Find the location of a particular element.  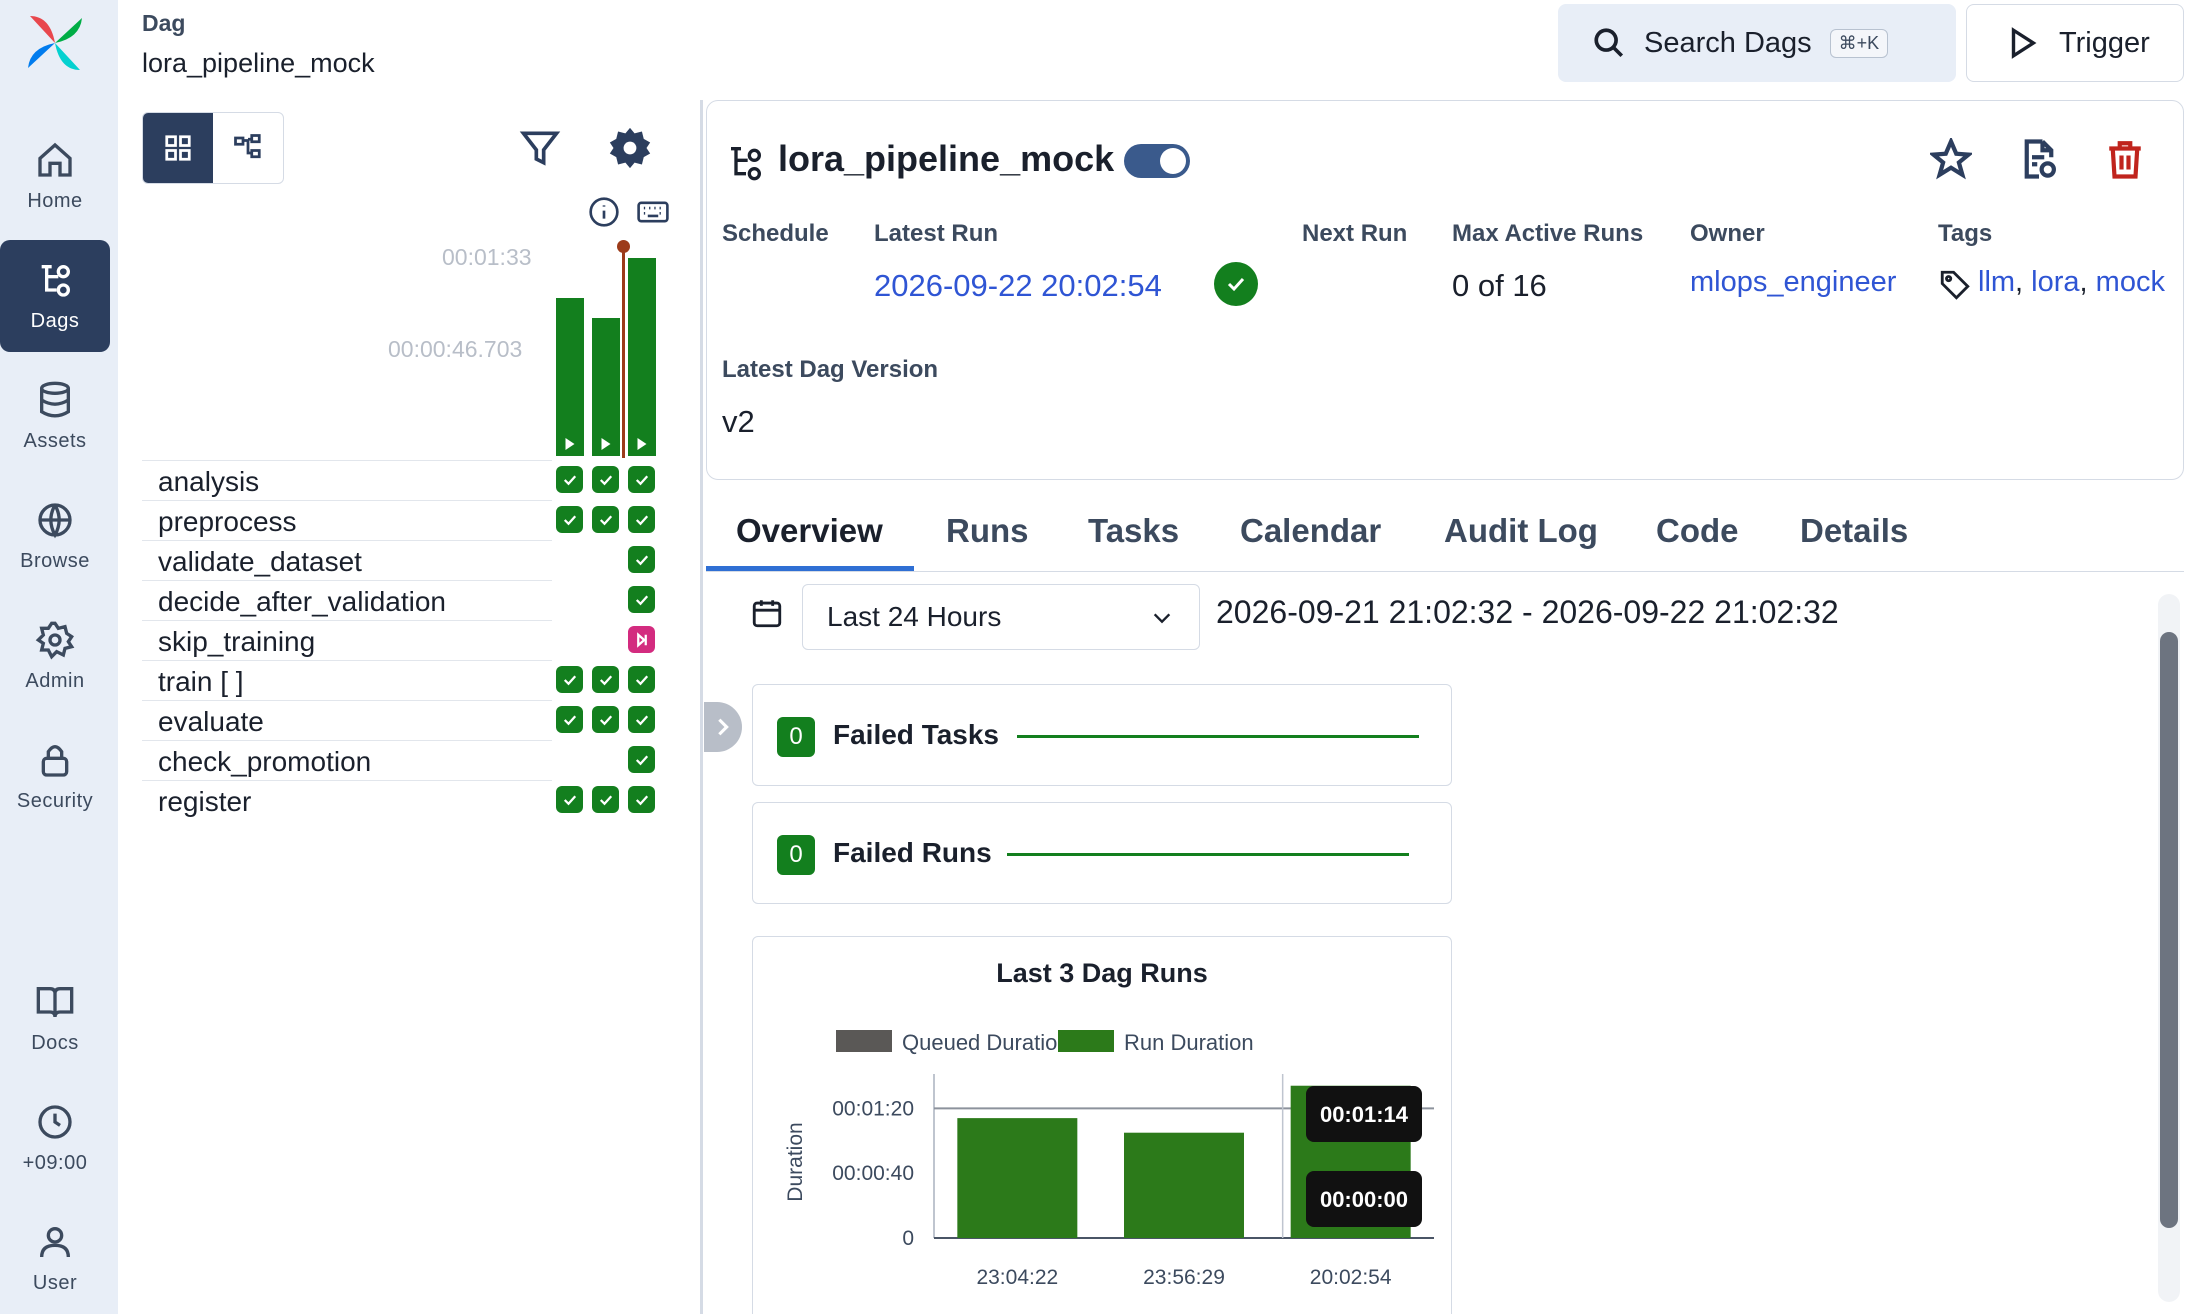

task-row: check_promotion is located at coordinates (347, 760).